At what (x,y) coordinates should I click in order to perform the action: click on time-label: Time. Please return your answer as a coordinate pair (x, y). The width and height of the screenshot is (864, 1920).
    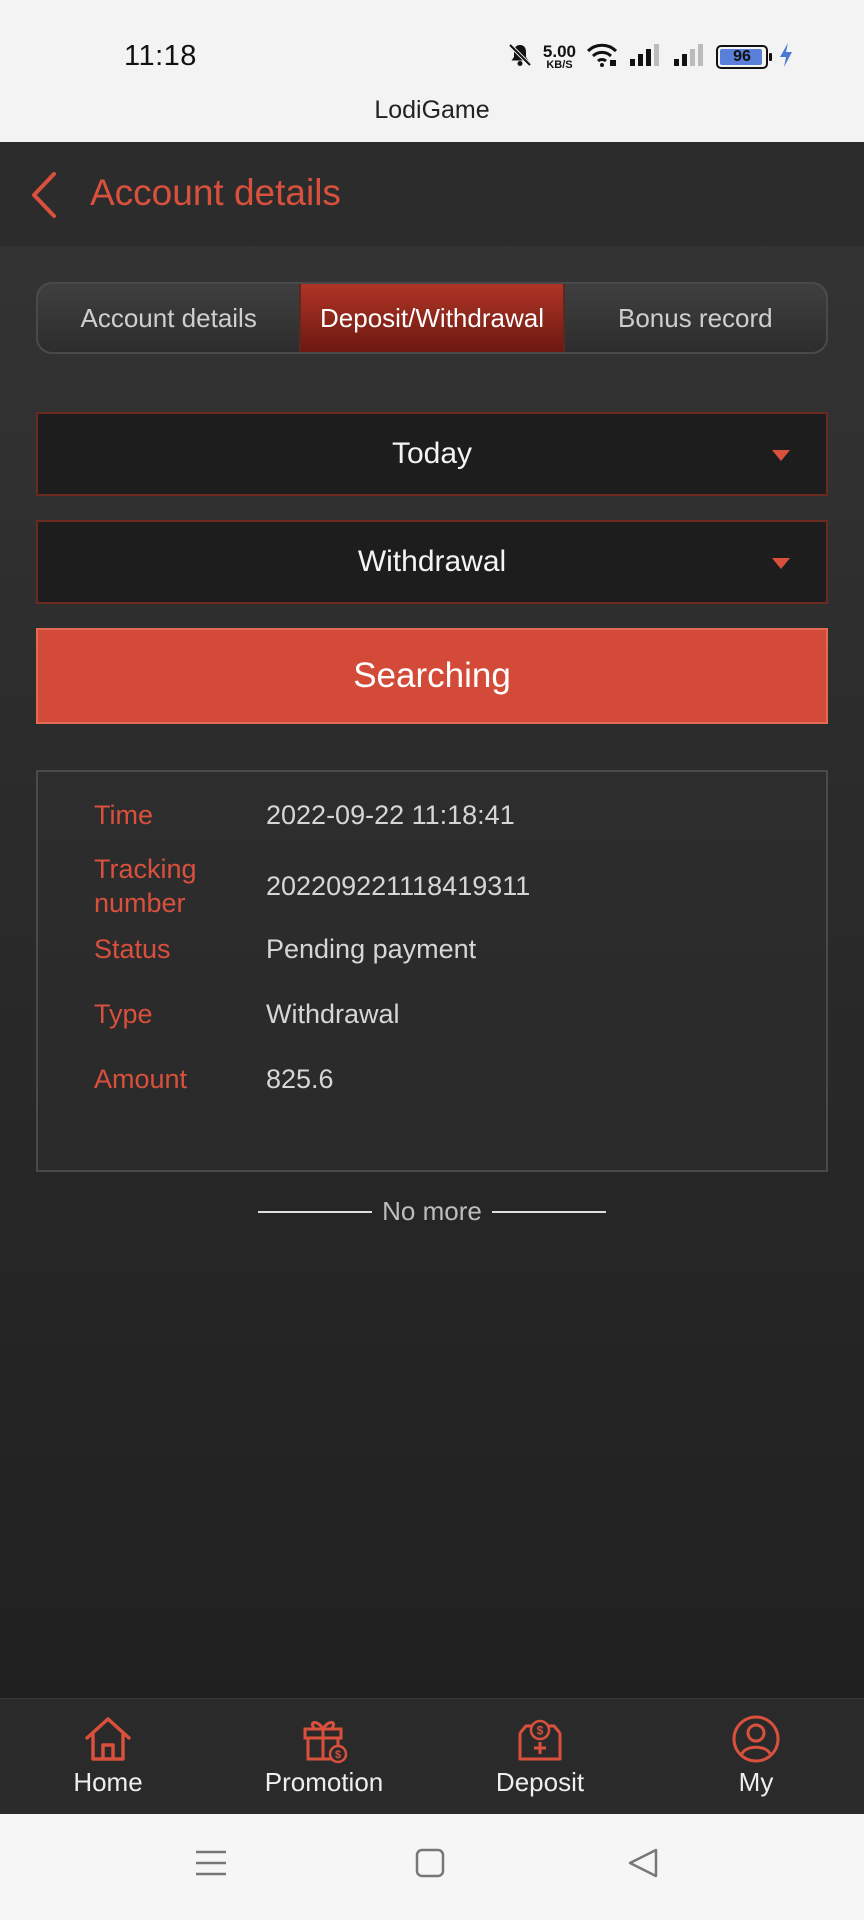
    Looking at the image, I should click on (123, 815).